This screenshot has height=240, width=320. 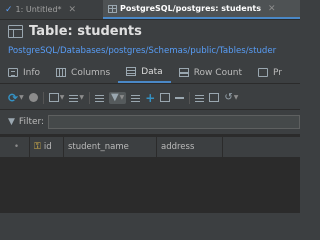 What do you see at coordinates (277, 72) in the screenshot?
I see `tab-label: Pr` at bounding box center [277, 72].